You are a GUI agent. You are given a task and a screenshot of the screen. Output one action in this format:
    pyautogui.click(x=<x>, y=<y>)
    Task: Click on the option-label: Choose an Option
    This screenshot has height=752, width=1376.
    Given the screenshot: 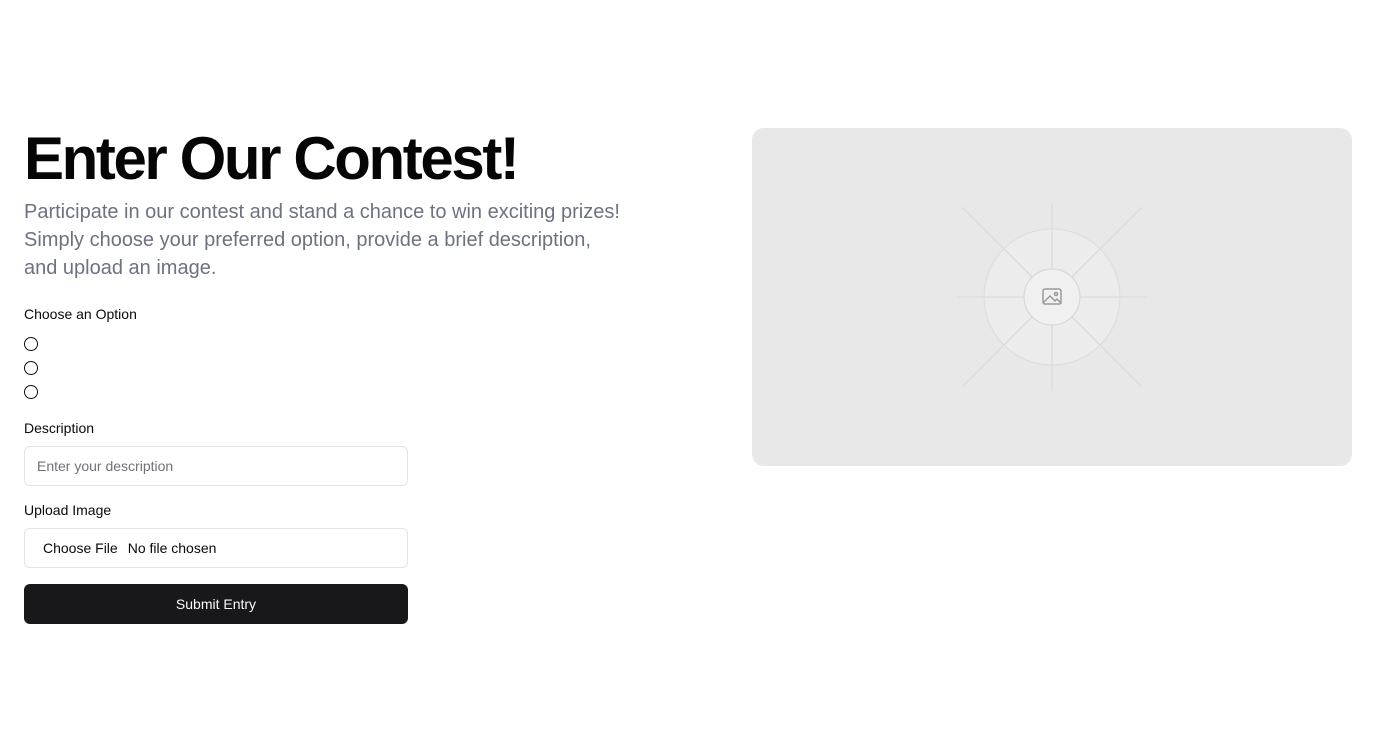 What is the action you would take?
    pyautogui.click(x=80, y=314)
    